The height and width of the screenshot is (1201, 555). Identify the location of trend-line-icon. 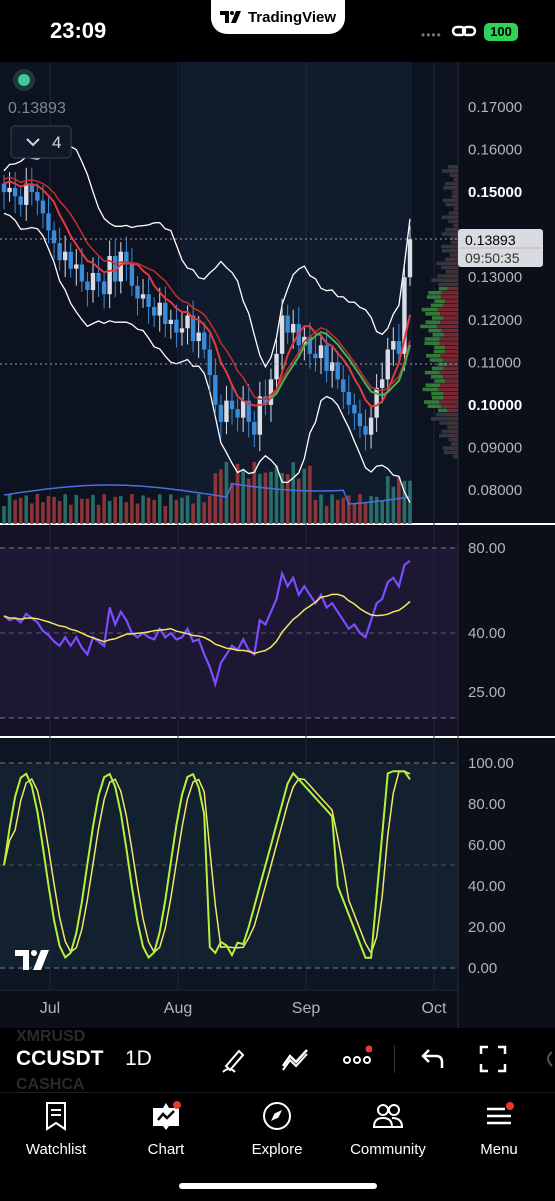
(295, 1059).